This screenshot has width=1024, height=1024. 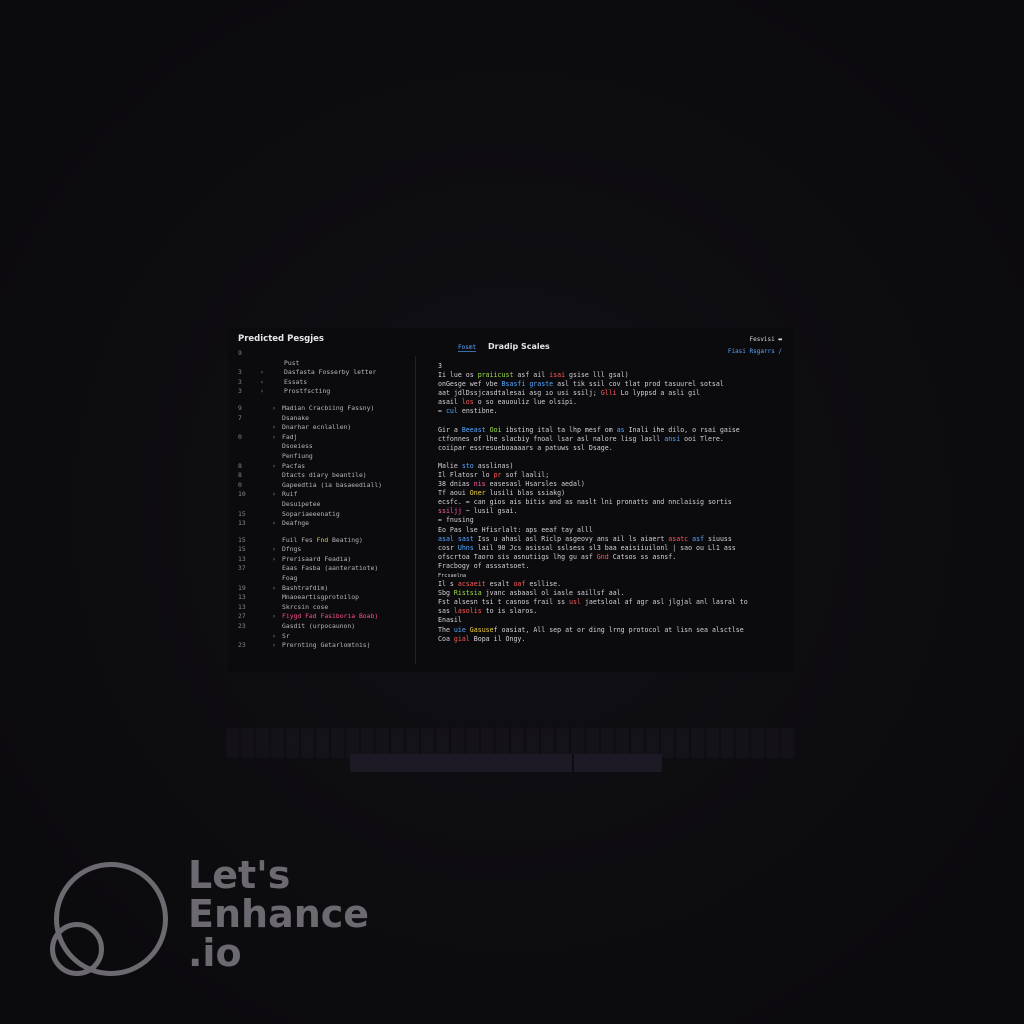 I want to click on code-token: Lo lyppsd a asli gil, so click(x=658, y=393).